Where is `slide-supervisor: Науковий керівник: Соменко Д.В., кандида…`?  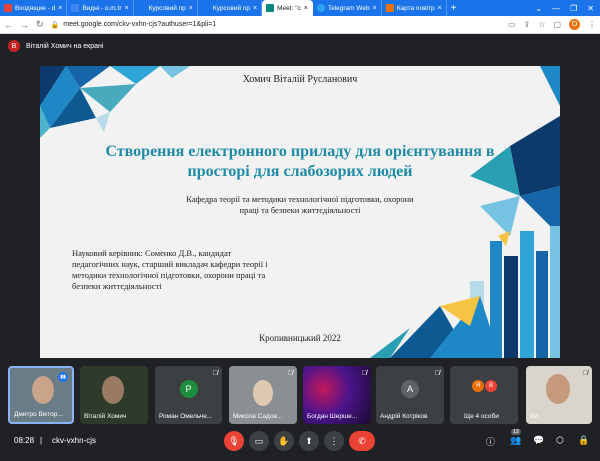
slide-supervisor: Науковий керівник: Соменко Д.В., кандида… is located at coordinates (170, 269).